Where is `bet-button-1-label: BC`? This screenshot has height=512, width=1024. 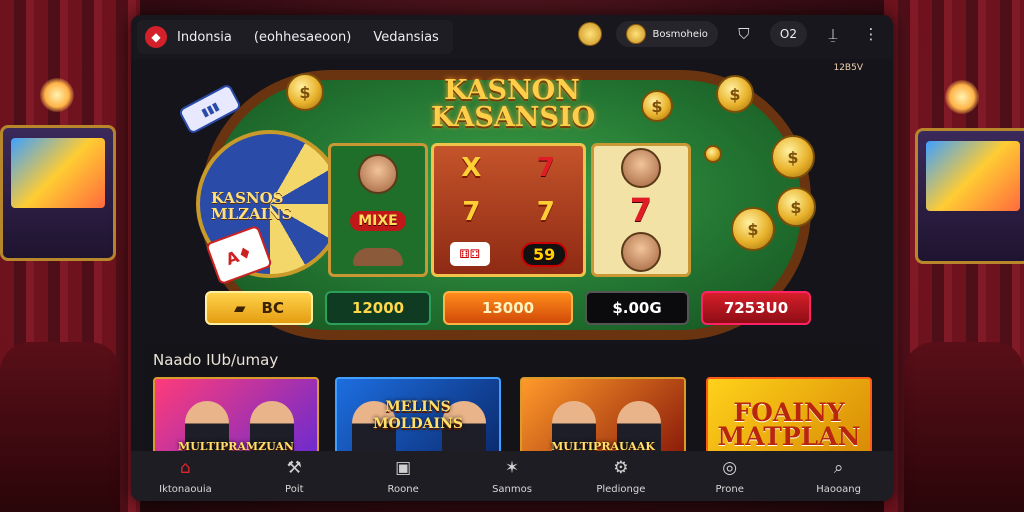 bet-button-1-label: BC is located at coordinates (272, 308).